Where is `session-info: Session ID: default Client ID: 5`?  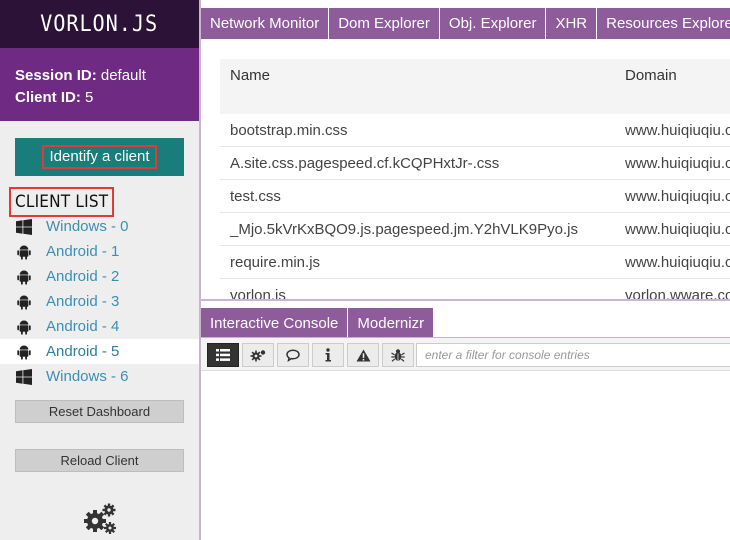
session-info: Session ID: default Client ID: 5 is located at coordinates (99, 84).